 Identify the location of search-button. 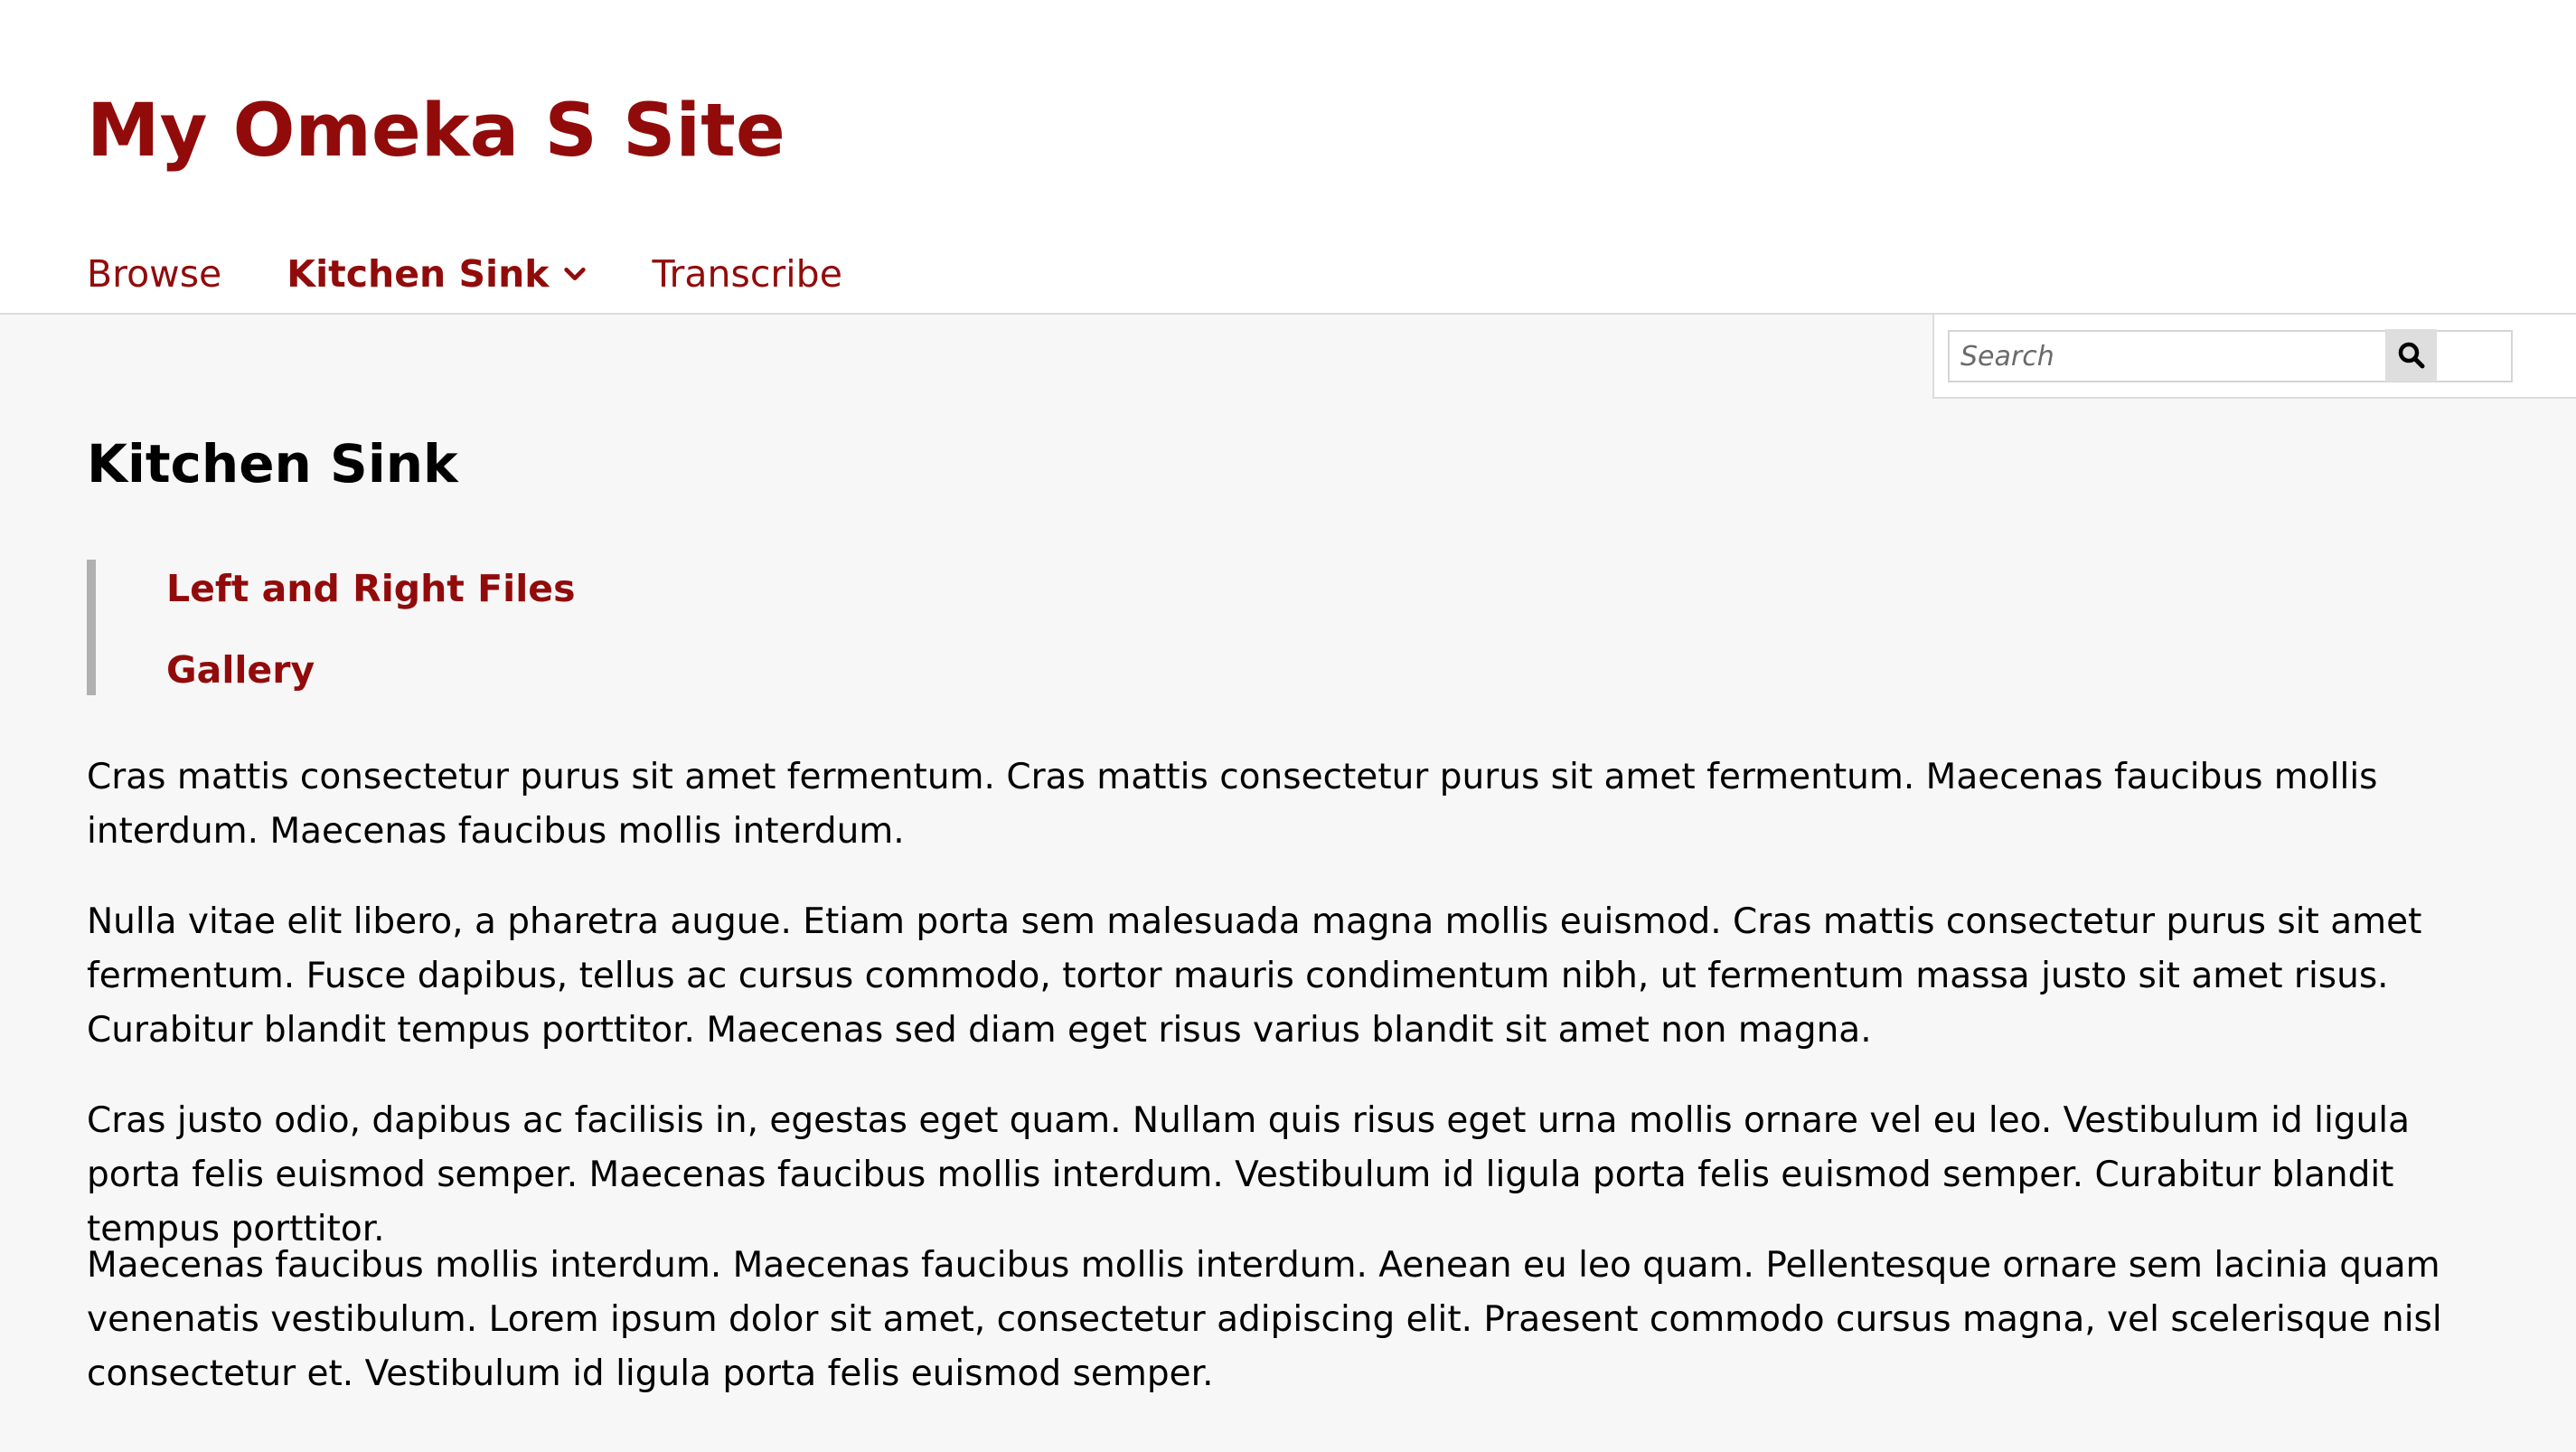
(2411, 355).